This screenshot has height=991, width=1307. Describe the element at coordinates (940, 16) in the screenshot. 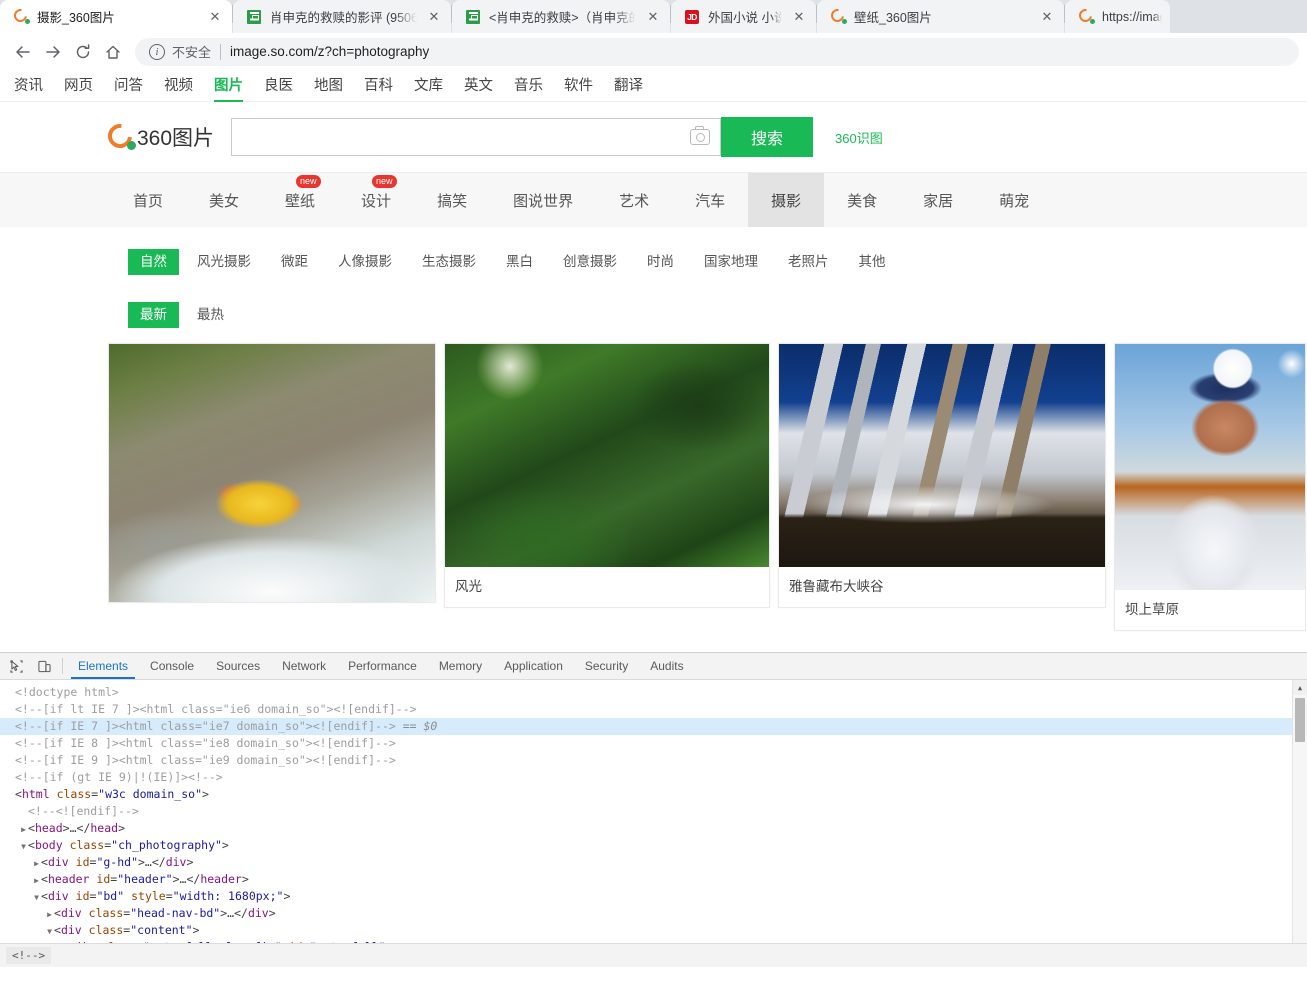

I see `browser-tab: 壁纸_360图片 ✕` at that location.